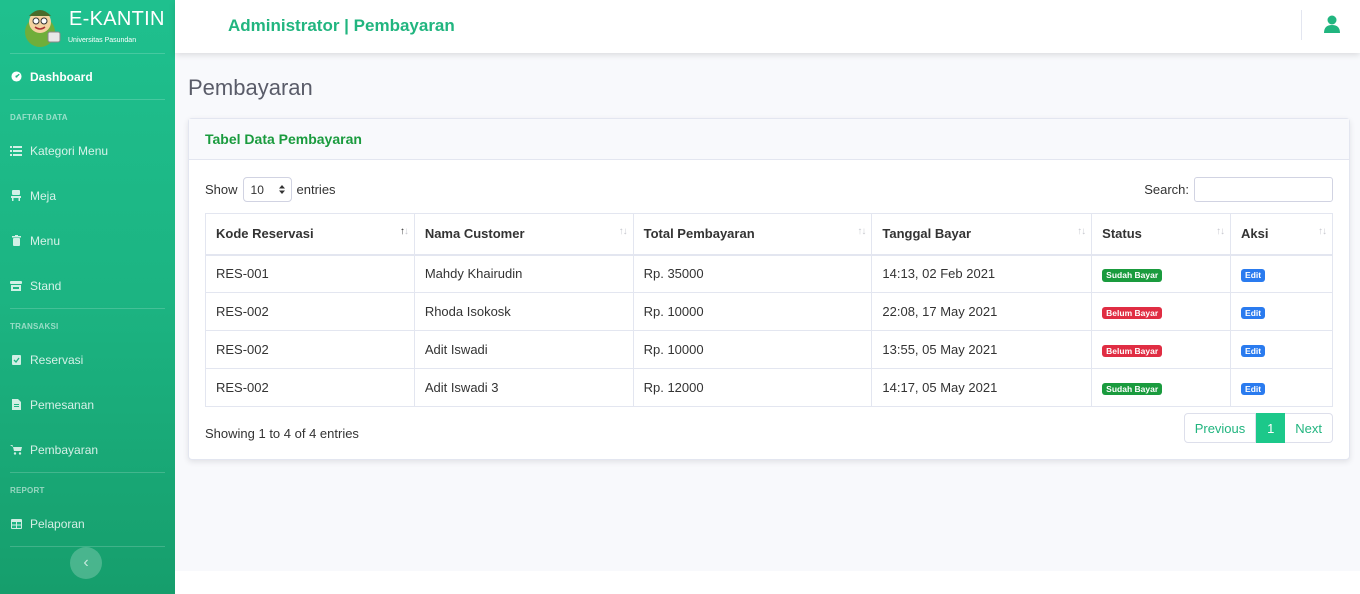  Describe the element at coordinates (87, 26) in the screenshot. I see `brand: E-KANTIN Universitas Pasundan` at that location.